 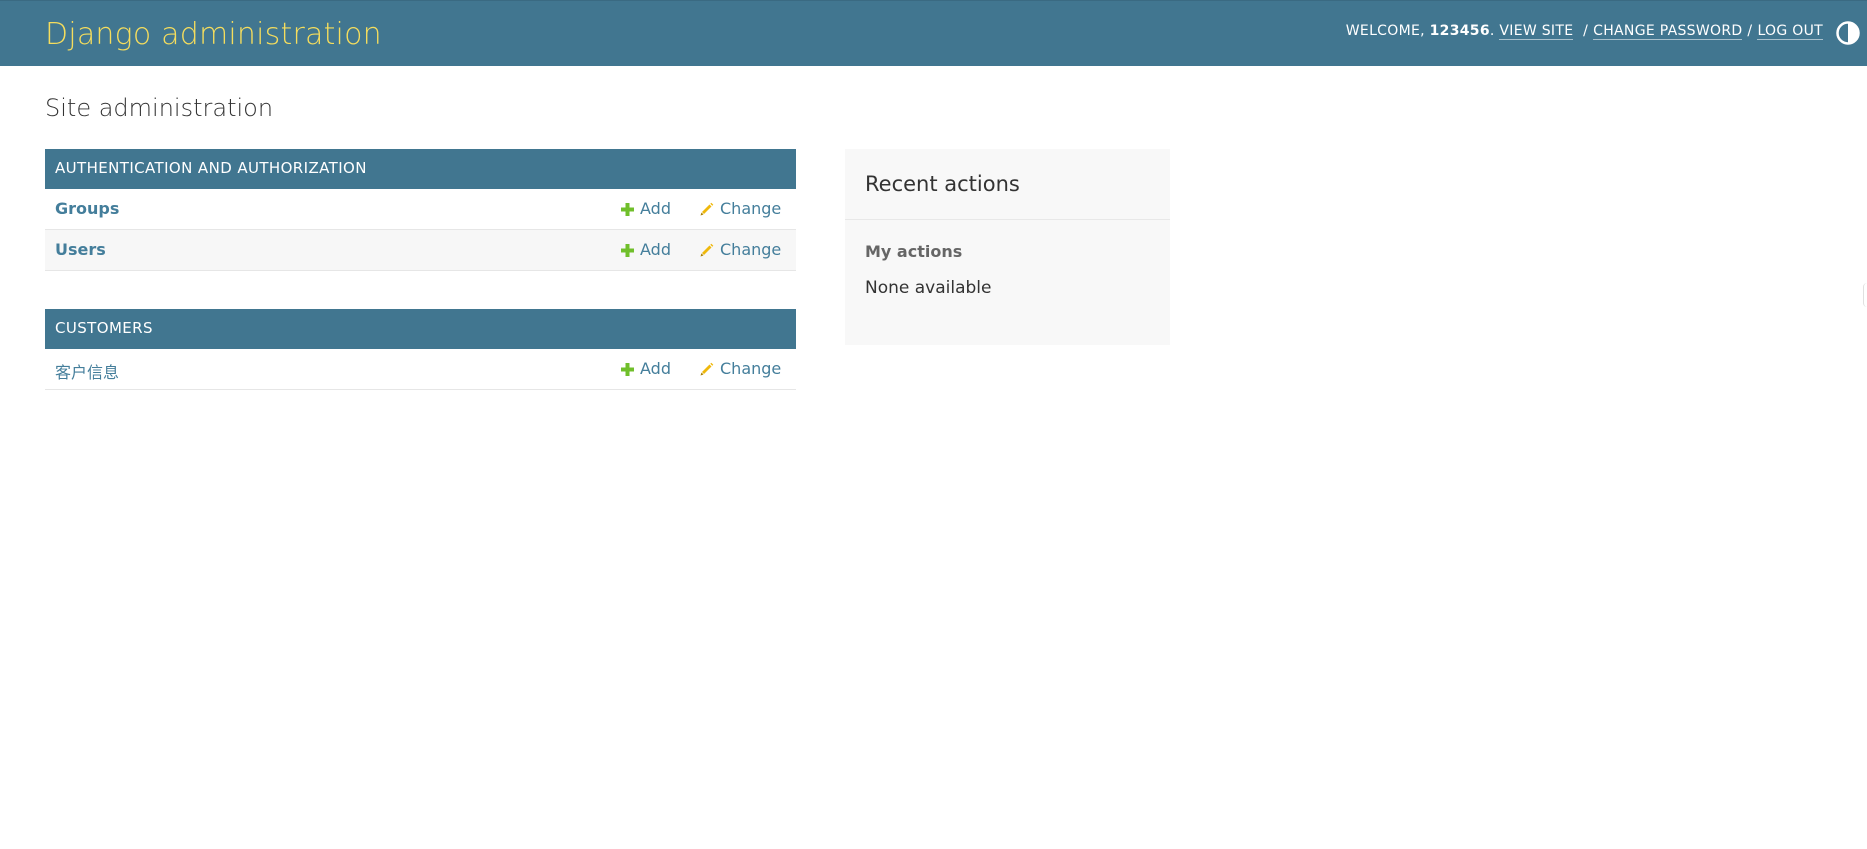 I want to click on my-actions-heading: My actions, so click(x=914, y=251).